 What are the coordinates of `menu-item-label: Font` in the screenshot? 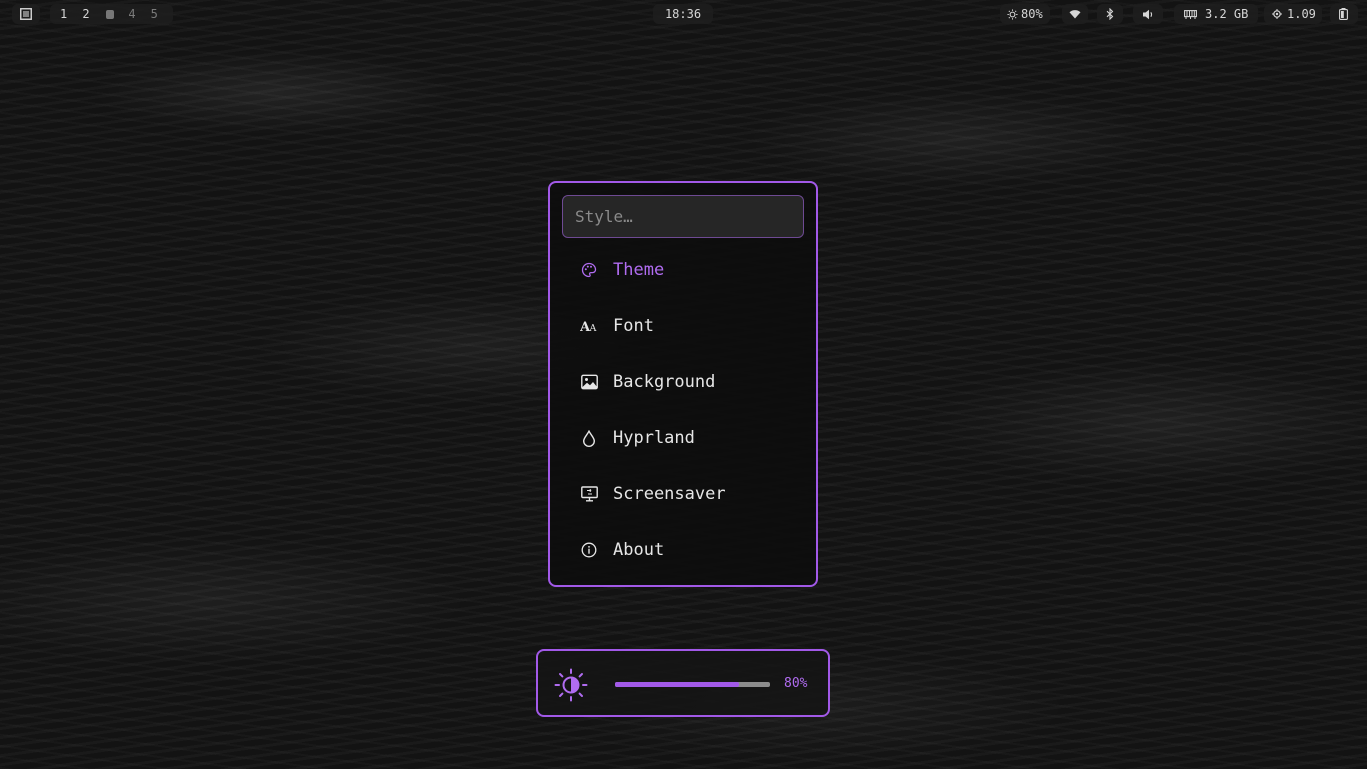 It's located at (633, 326).